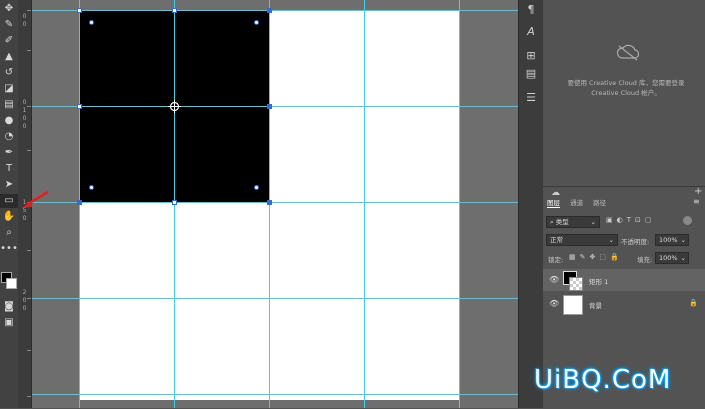 The image size is (705, 409). What do you see at coordinates (269, 10) in the screenshot?
I see `transform-handle-top-right` at bounding box center [269, 10].